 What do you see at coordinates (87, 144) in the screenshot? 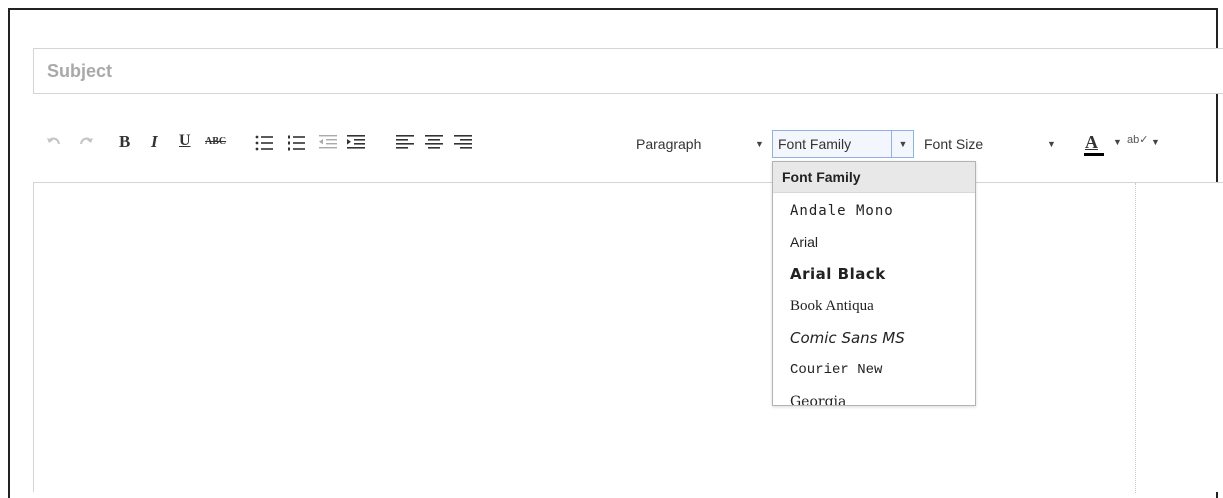
I see `redo-icon` at bounding box center [87, 144].